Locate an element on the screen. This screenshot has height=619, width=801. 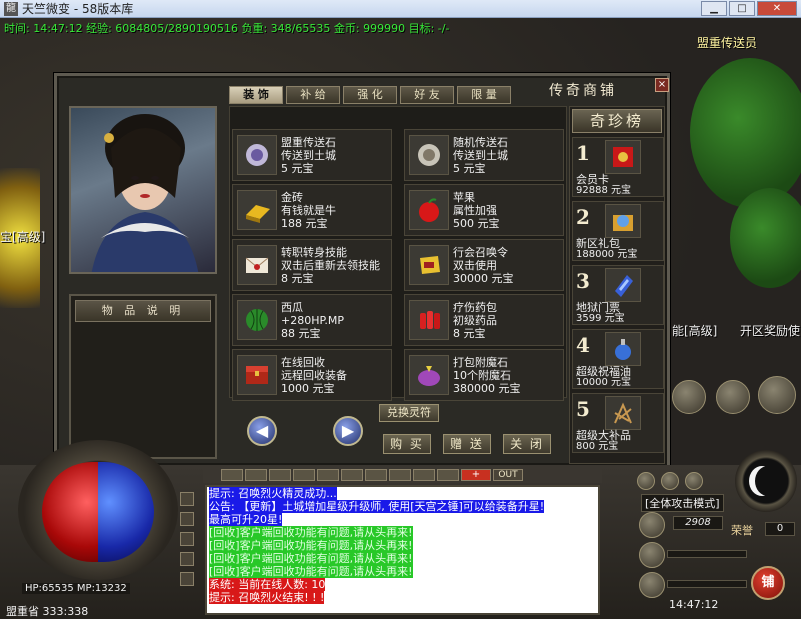
gem-bag-icon is located at coordinates (429, 375).